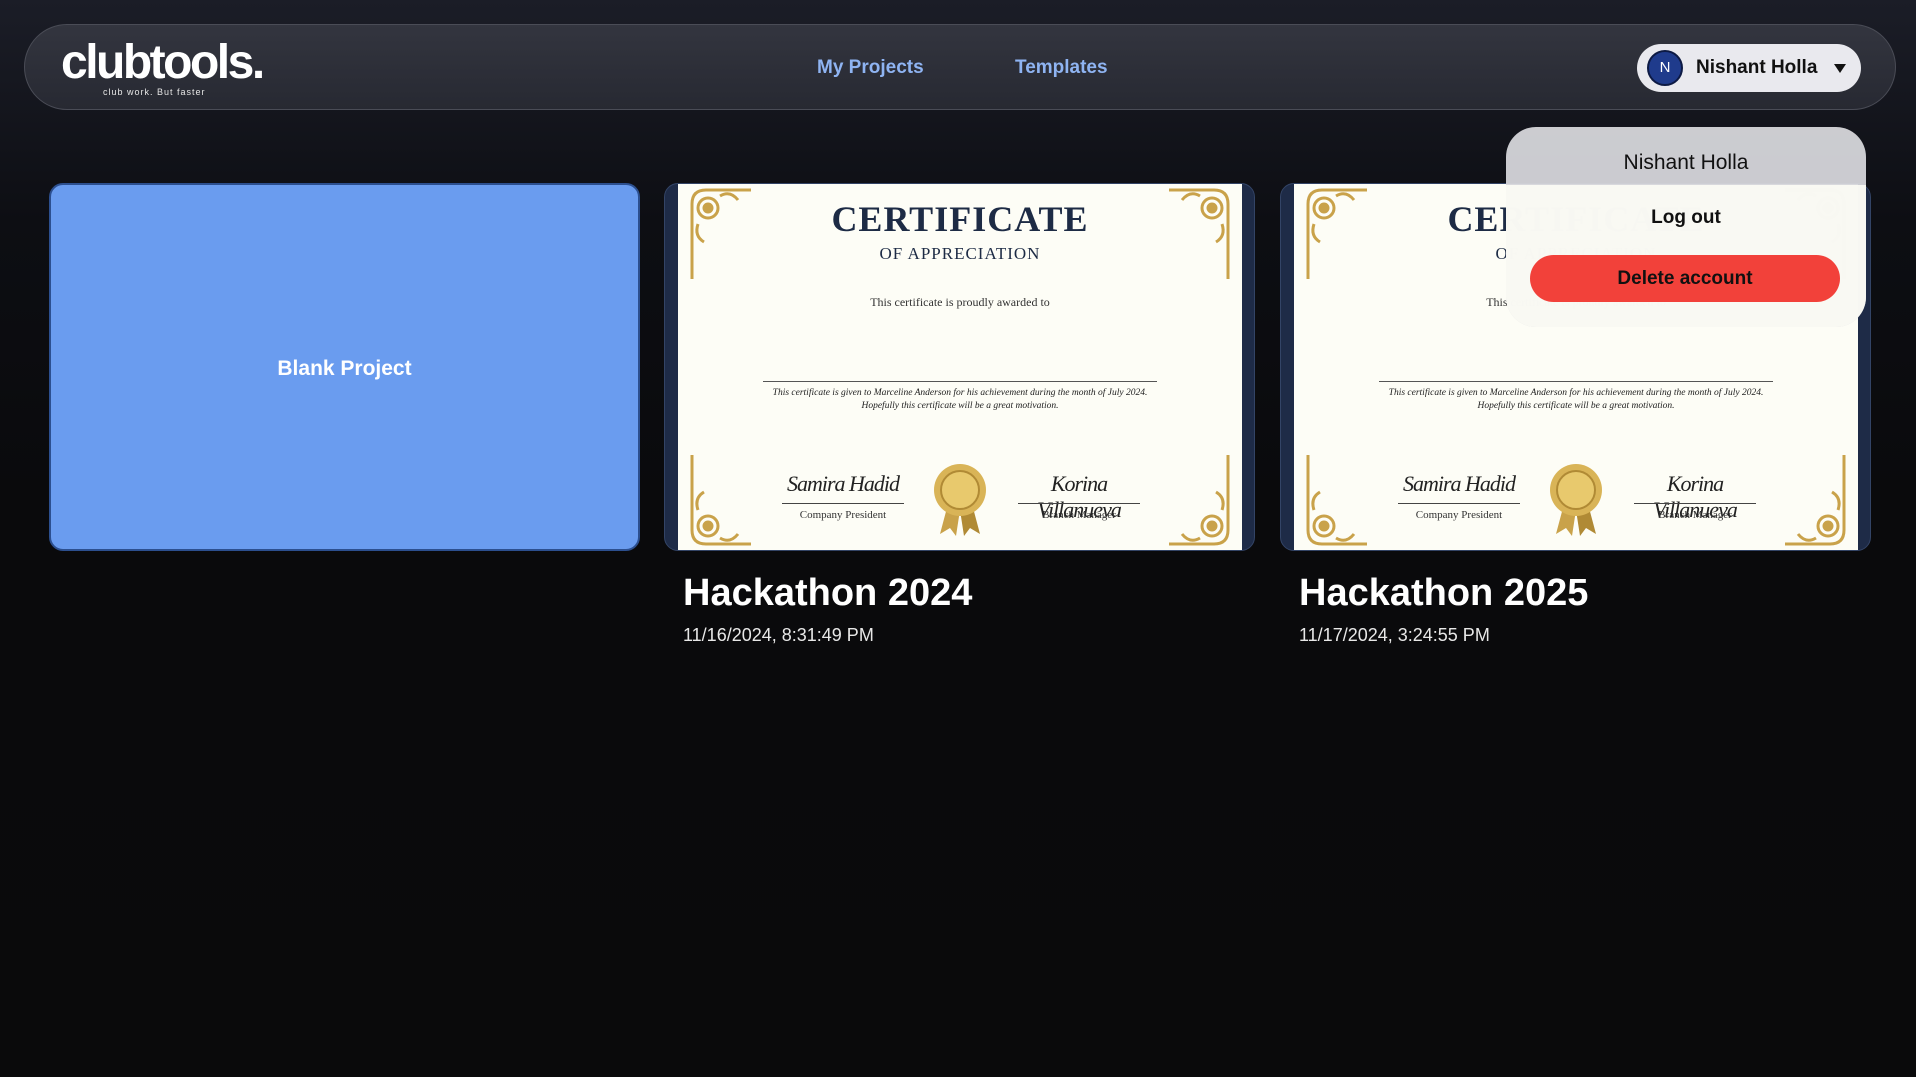  Describe the element at coordinates (870, 68) in the screenshot. I see `nav-my-projects: My Projects` at that location.